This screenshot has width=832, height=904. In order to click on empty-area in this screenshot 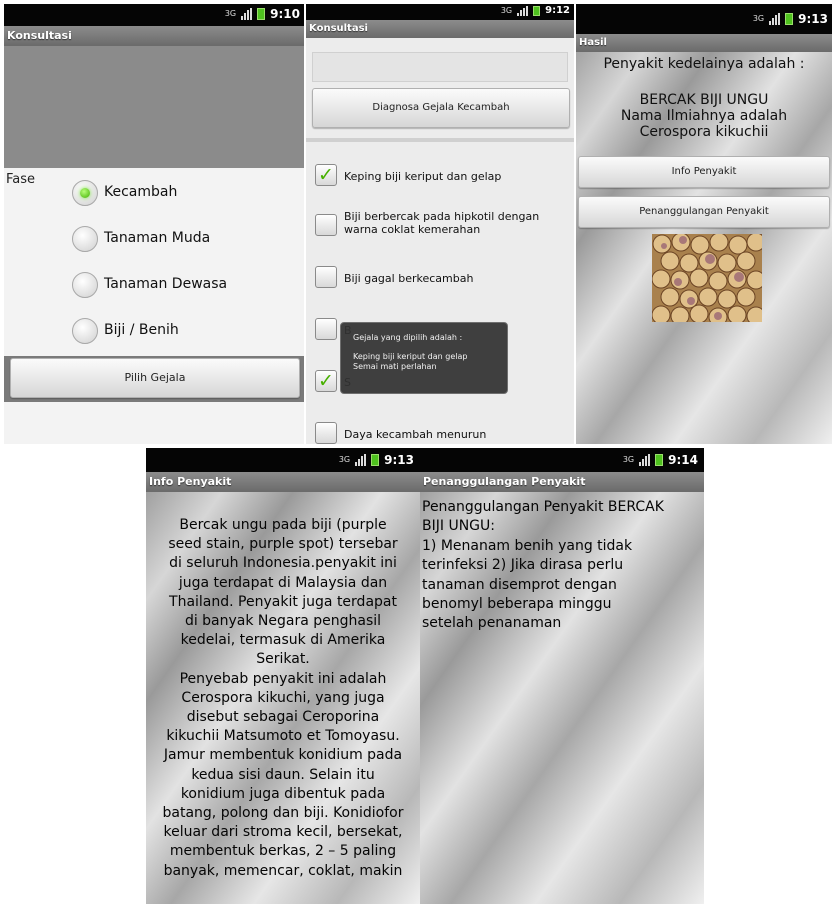, I will do `click(154, 423)`.